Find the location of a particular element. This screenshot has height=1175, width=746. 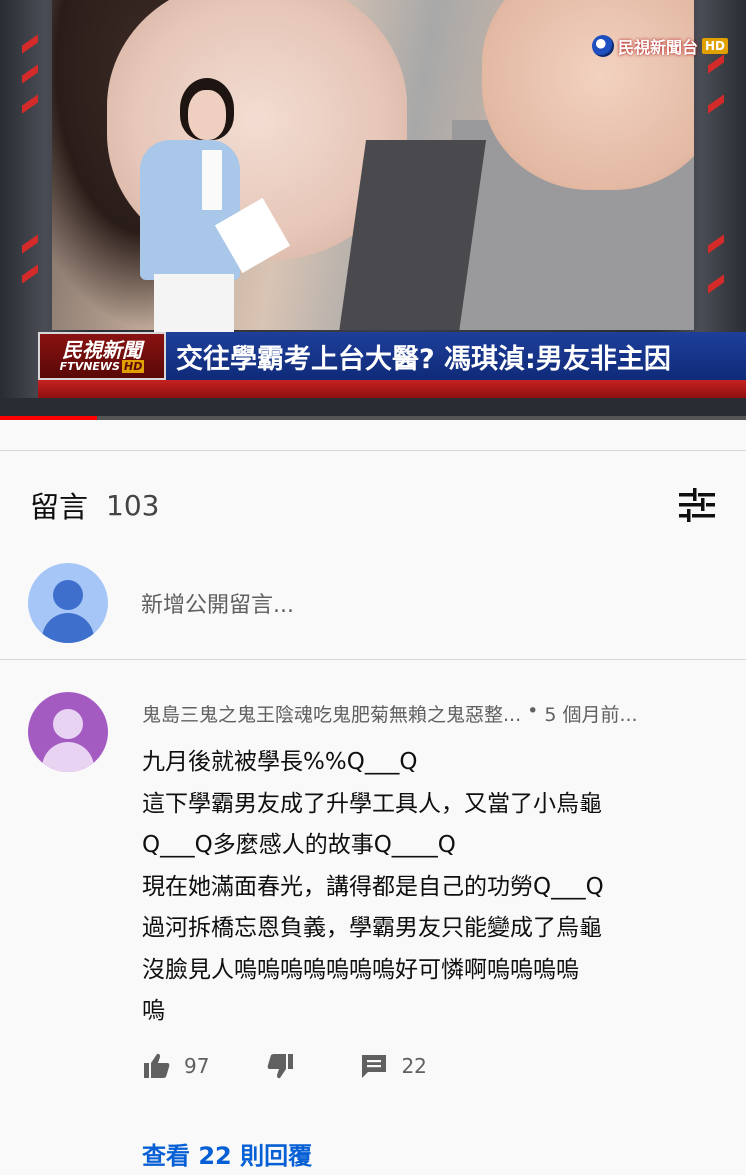

dislike-button is located at coordinates (280, 1066).